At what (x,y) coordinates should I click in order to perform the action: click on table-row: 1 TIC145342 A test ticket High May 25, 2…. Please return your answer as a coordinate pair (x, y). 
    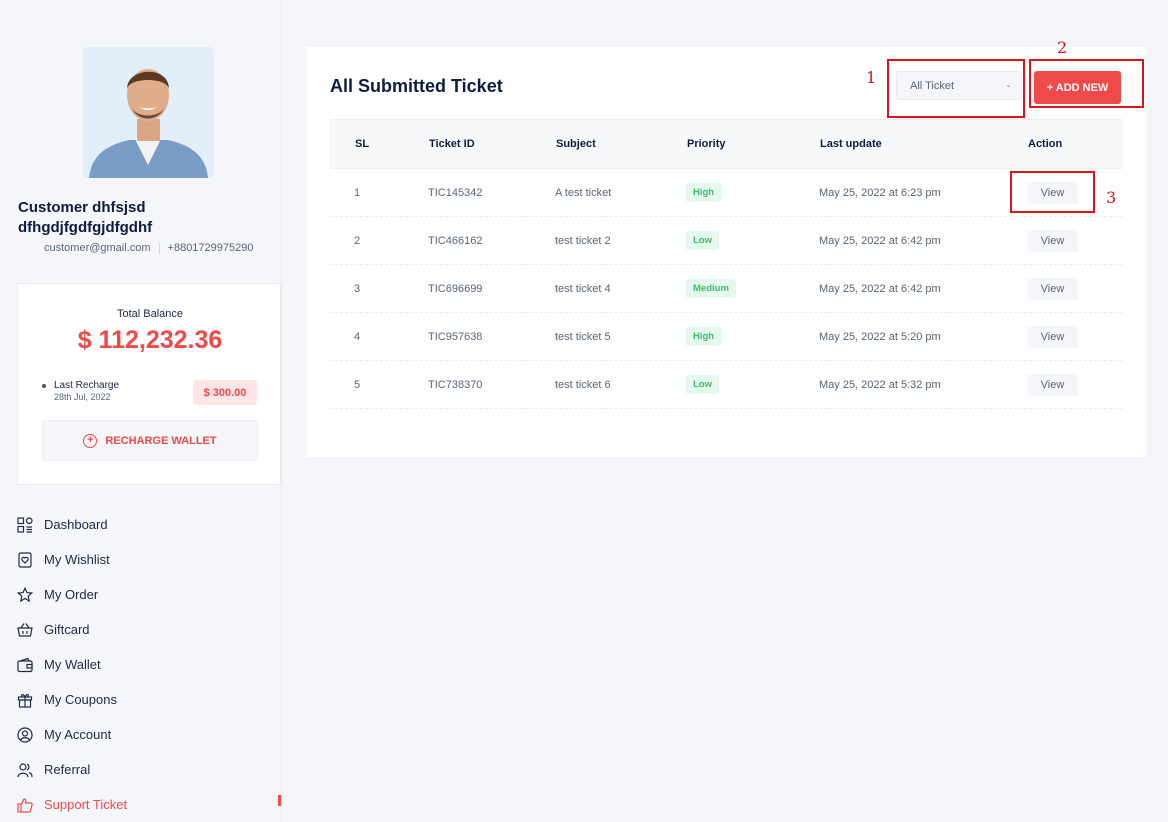
    Looking at the image, I should click on (726, 193).